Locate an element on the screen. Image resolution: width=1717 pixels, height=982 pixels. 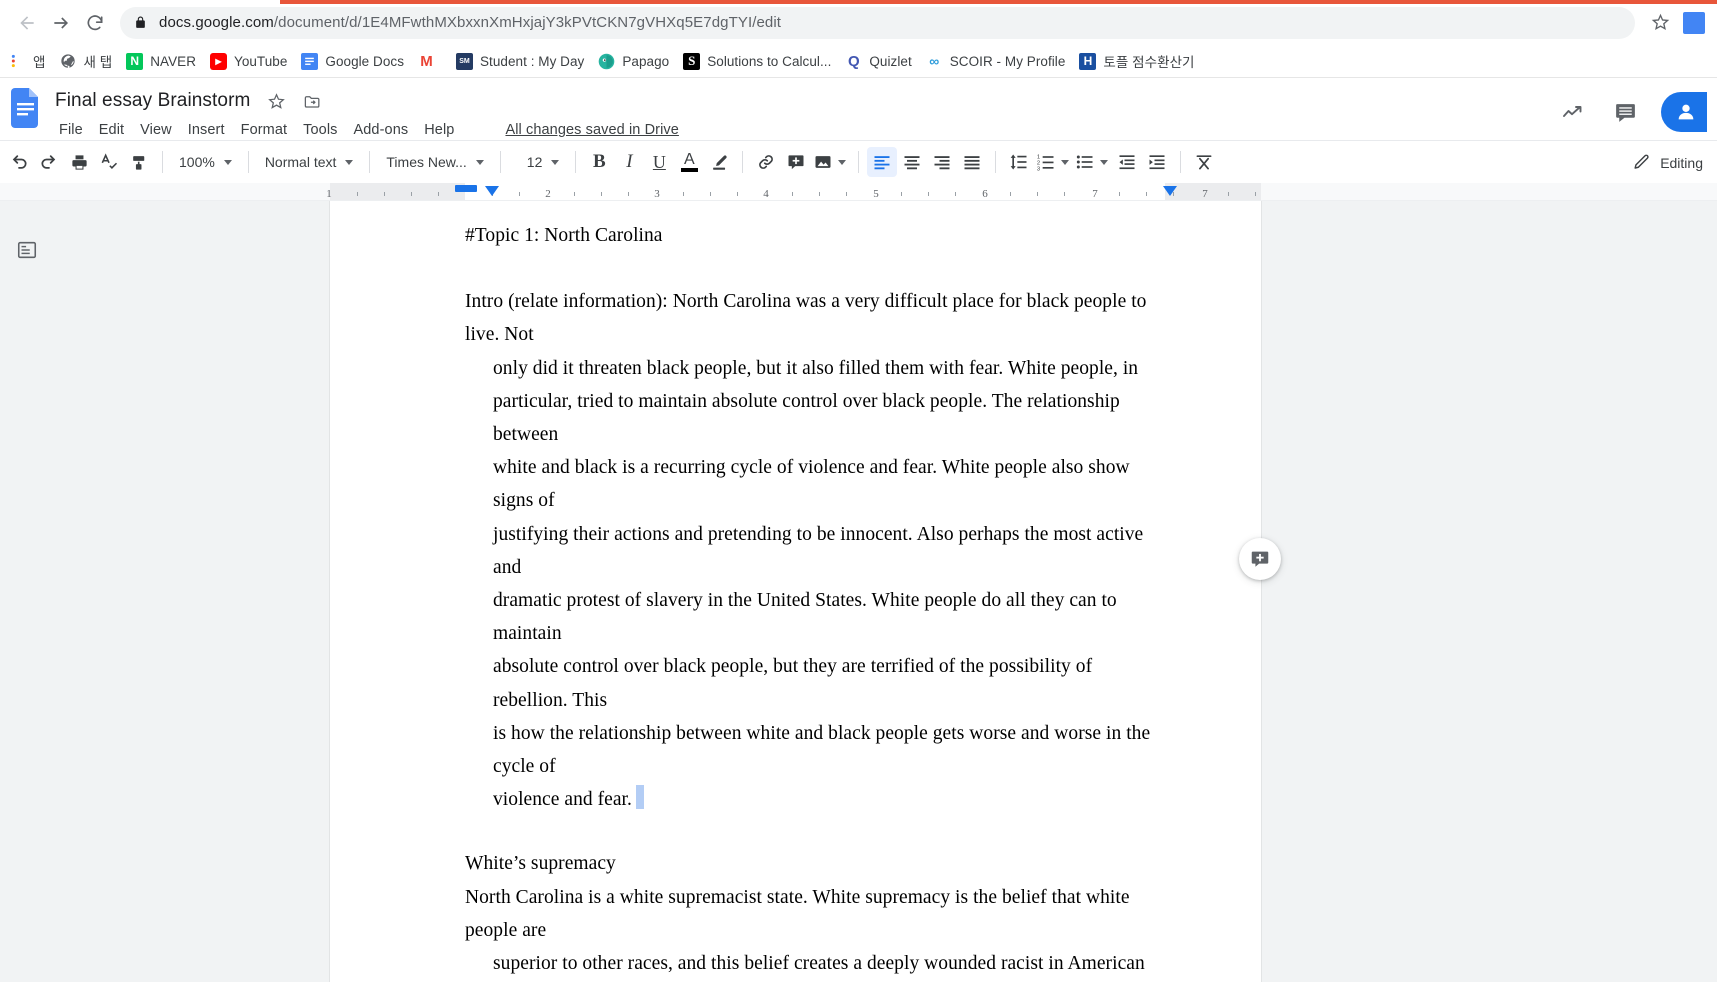
print-button is located at coordinates (79, 162).